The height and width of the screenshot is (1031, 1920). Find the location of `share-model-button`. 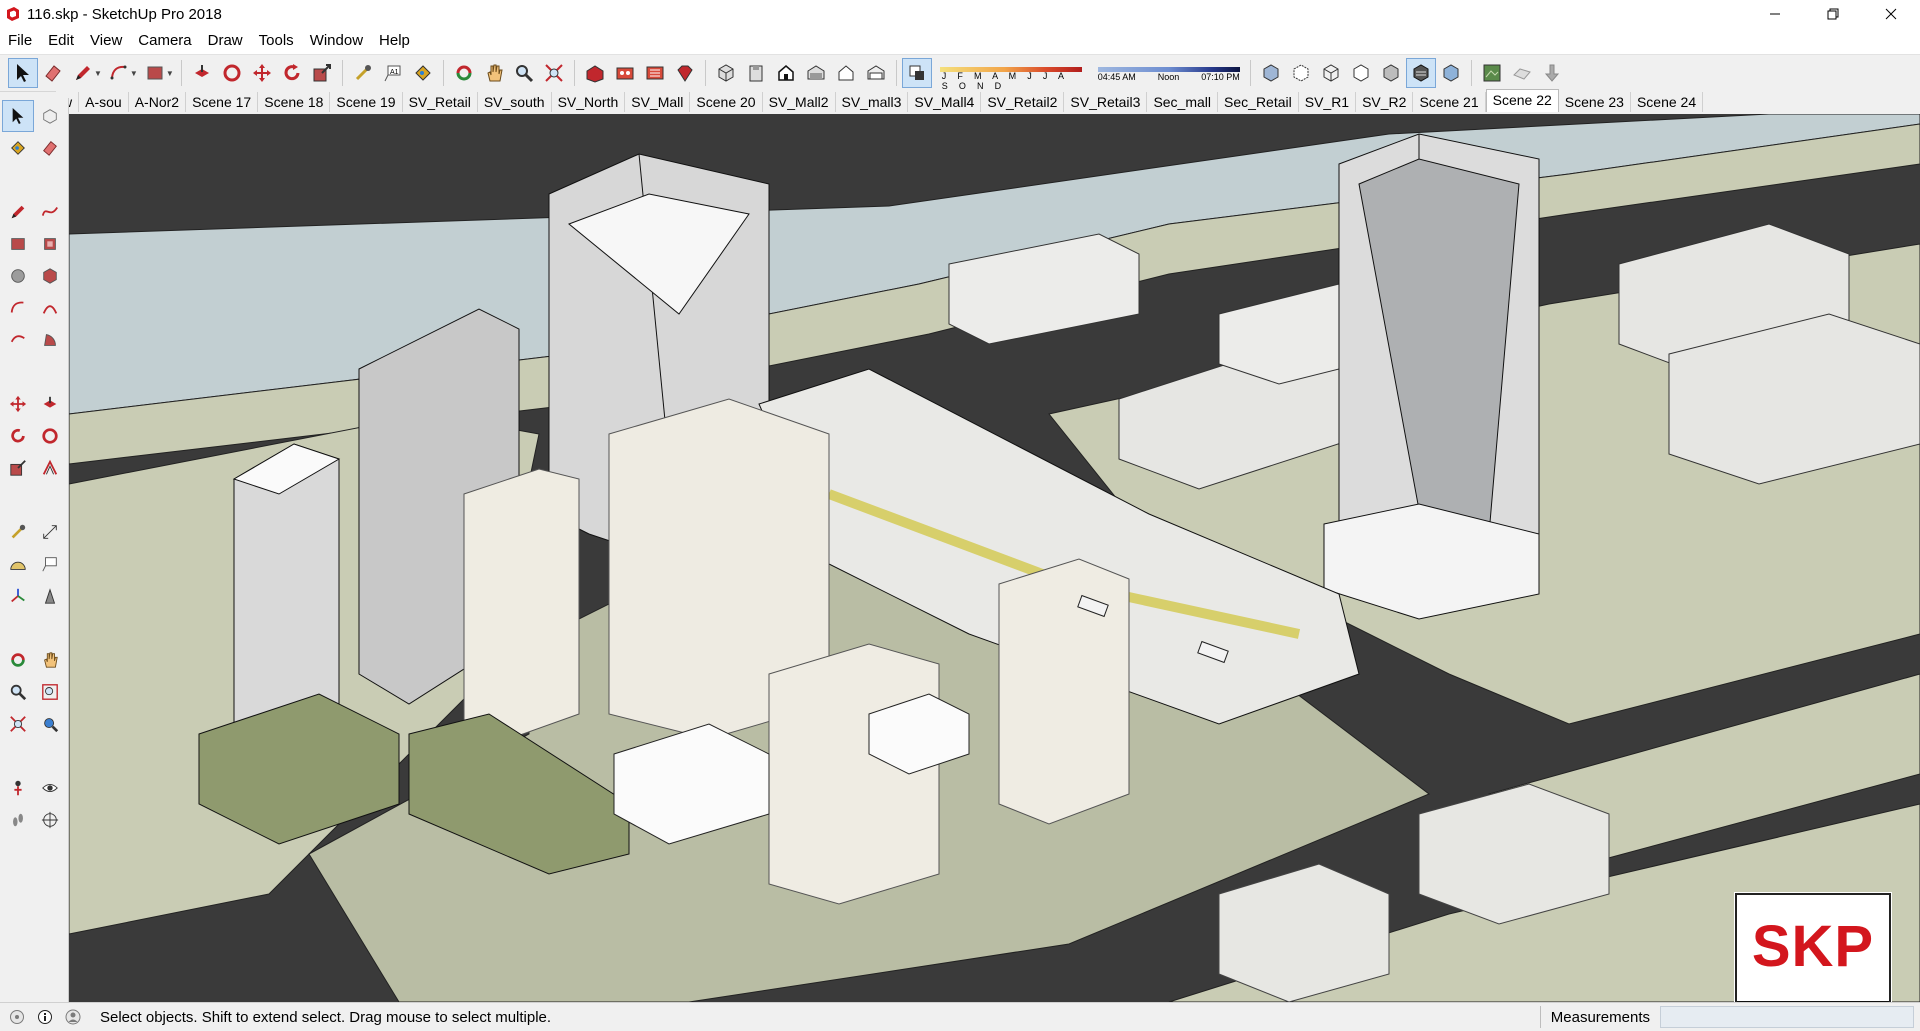

share-model-button is located at coordinates (655, 73).